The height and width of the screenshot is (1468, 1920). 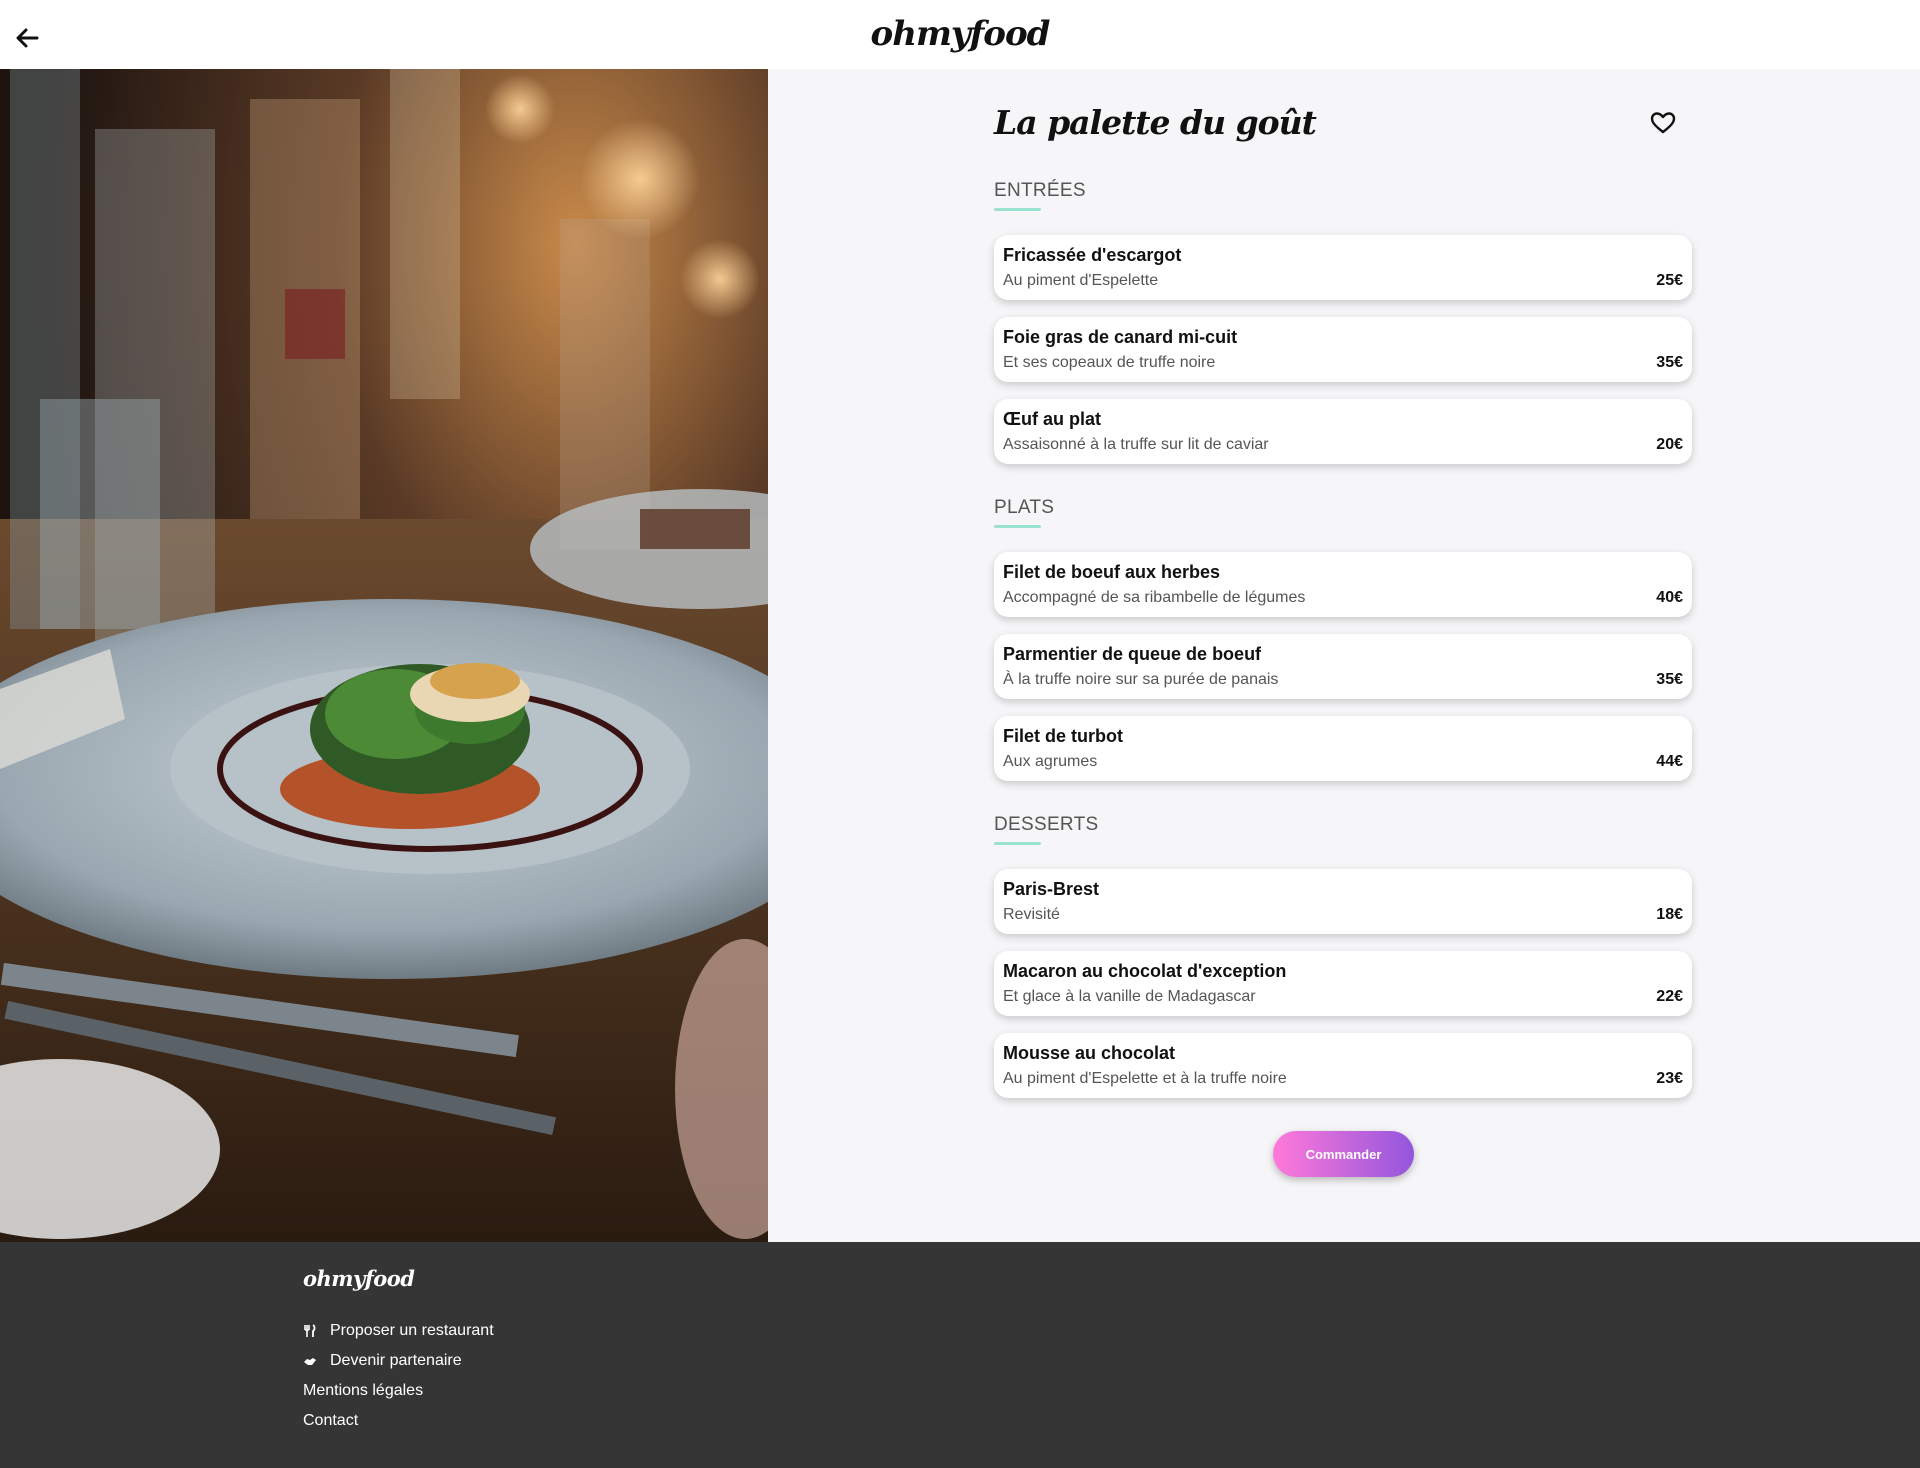 I want to click on top-header: ohmyfood, so click(x=960, y=34).